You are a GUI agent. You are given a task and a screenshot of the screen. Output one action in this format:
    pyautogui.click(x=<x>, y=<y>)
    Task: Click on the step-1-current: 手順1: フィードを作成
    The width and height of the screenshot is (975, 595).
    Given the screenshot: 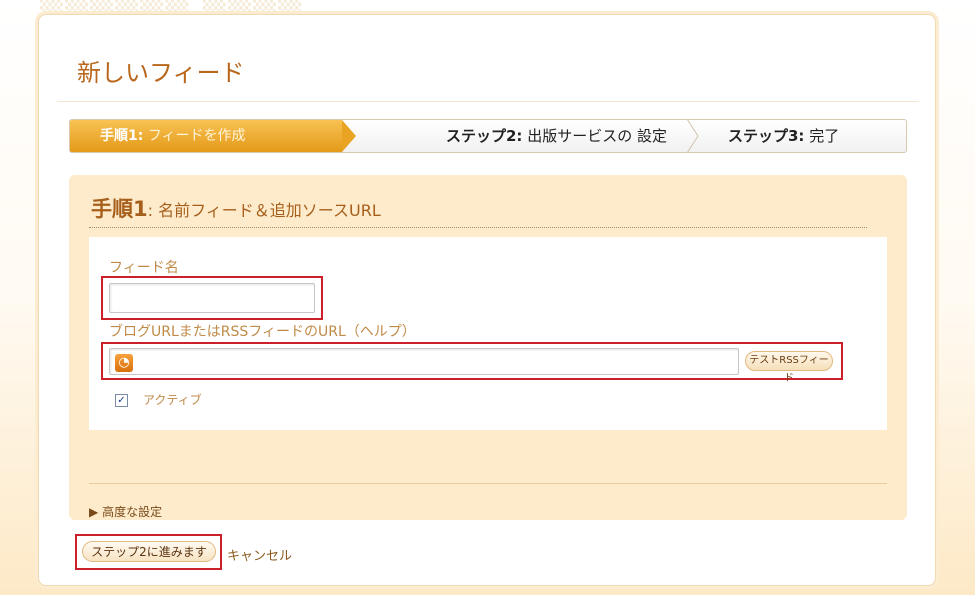 What is the action you would take?
    pyautogui.click(x=206, y=136)
    